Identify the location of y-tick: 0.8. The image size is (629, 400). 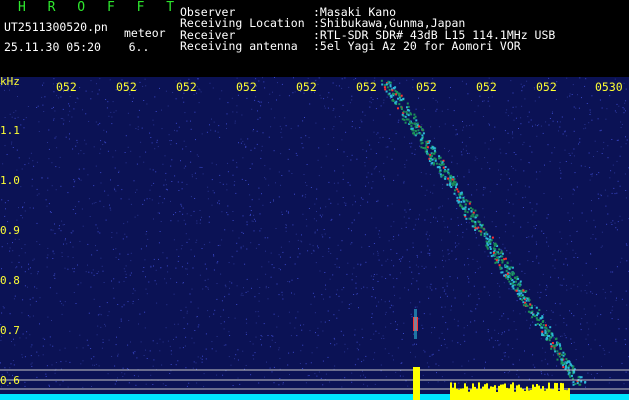
(10, 280).